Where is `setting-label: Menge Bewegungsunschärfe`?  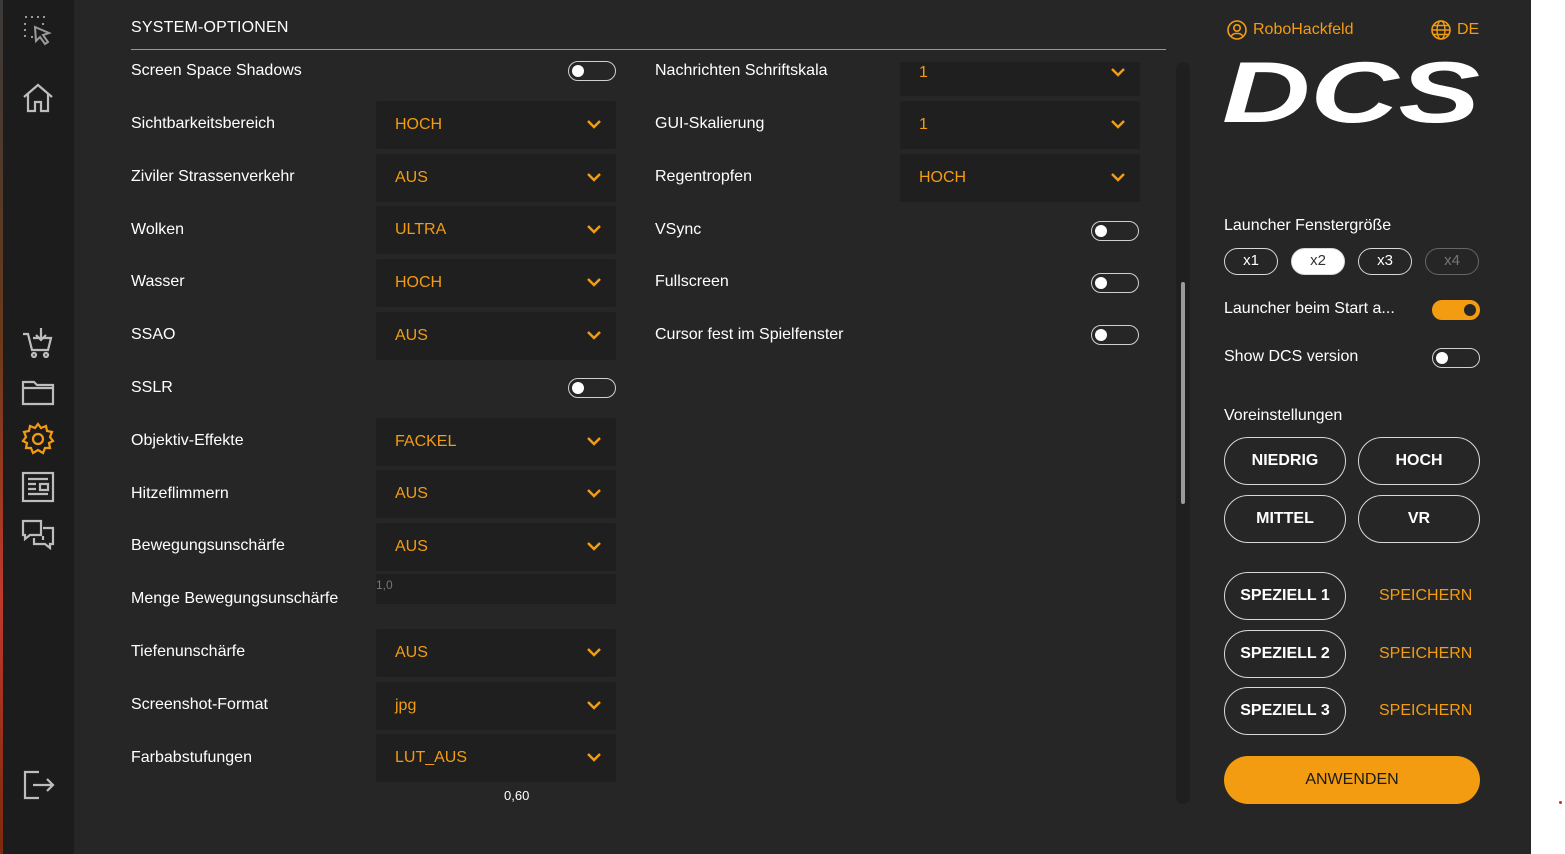 setting-label: Menge Bewegungsunschärfe is located at coordinates (235, 598).